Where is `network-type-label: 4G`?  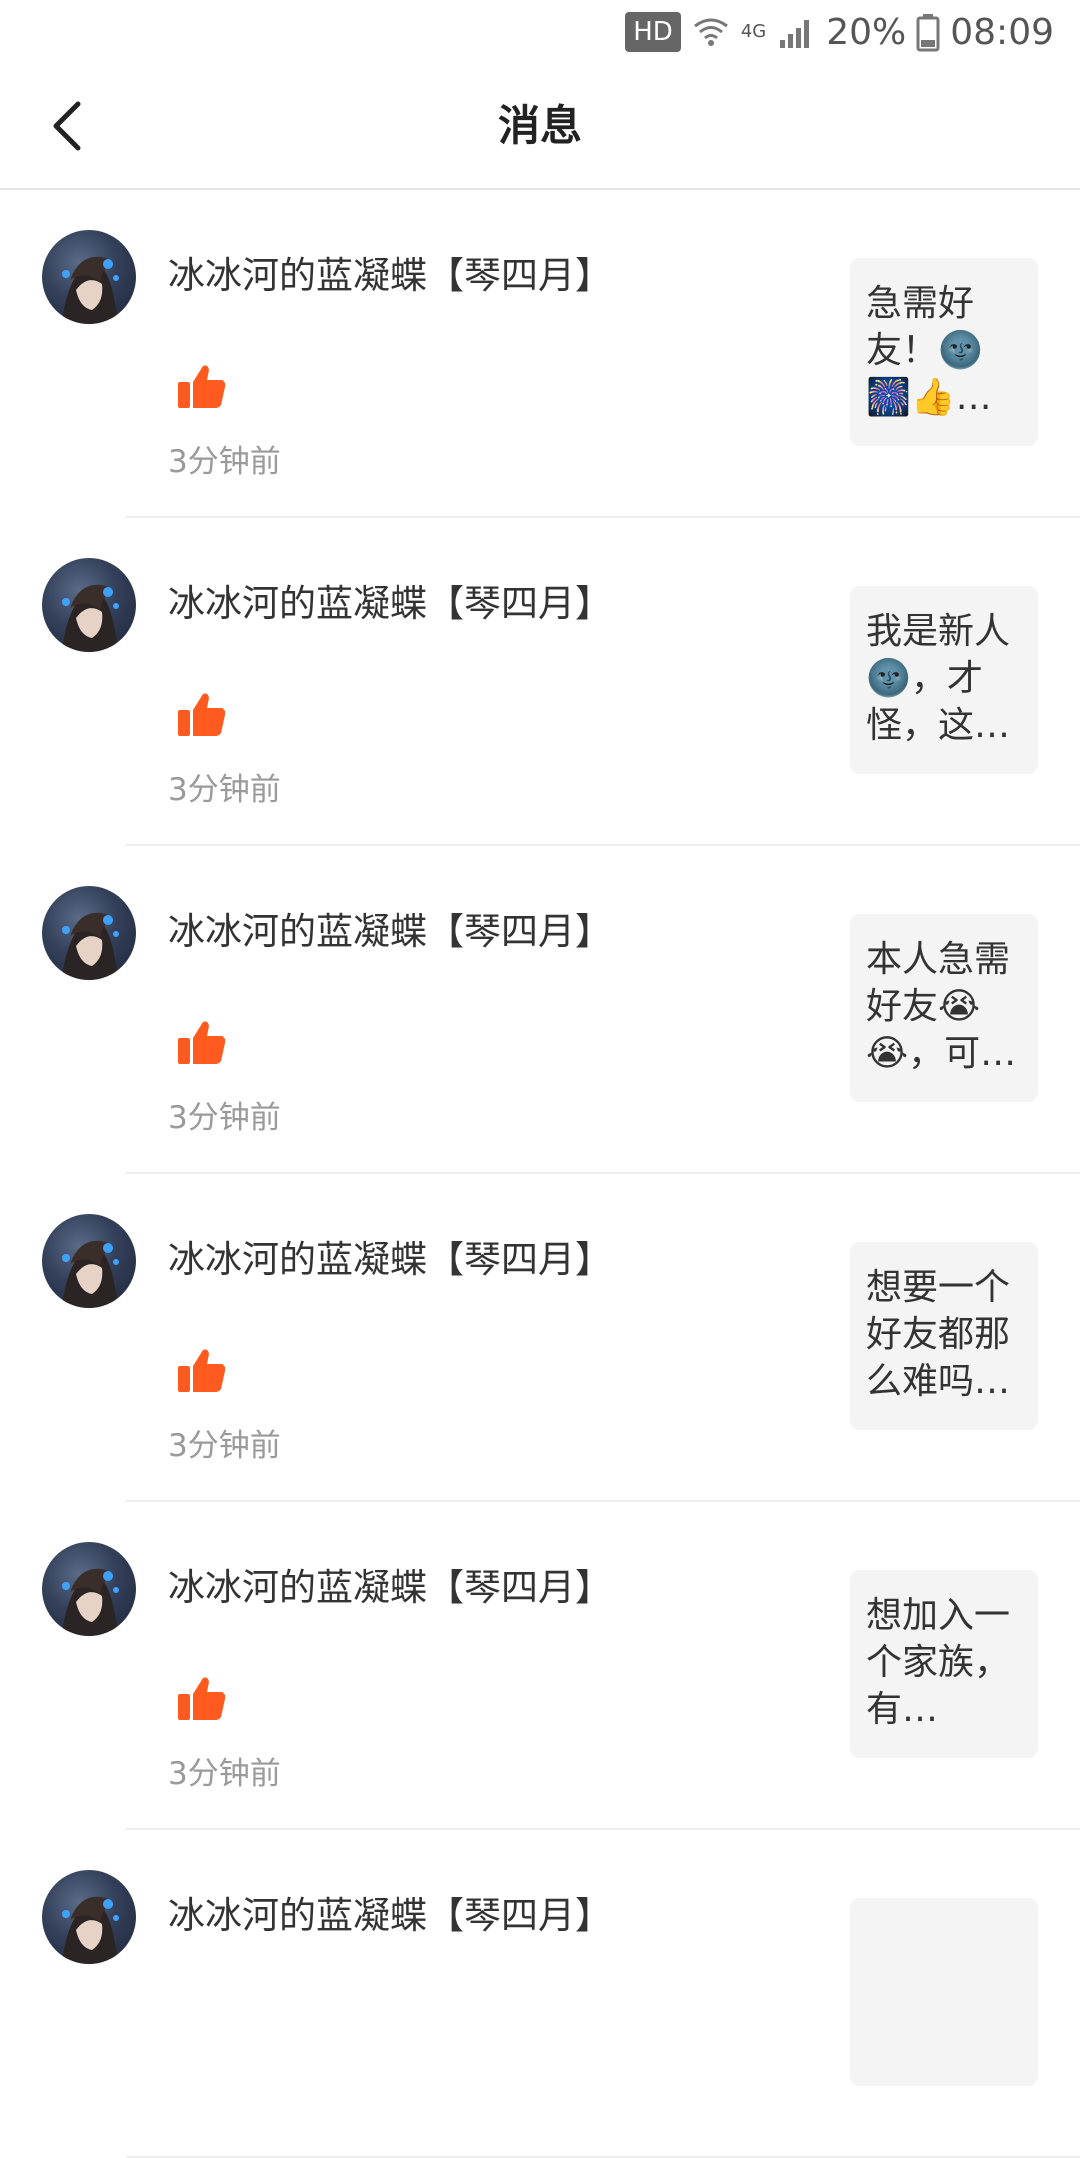
network-type-label: 4G is located at coordinates (753, 31).